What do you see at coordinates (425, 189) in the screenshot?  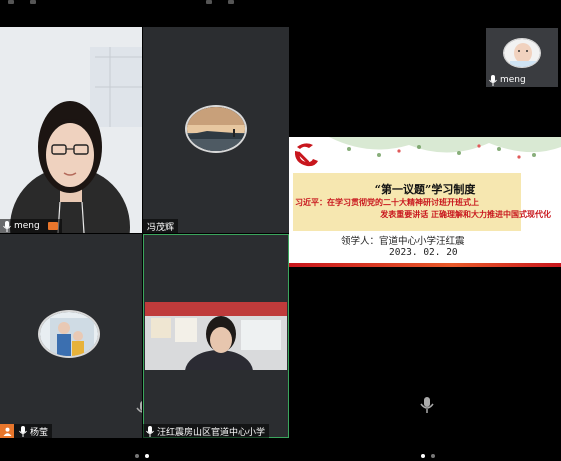 I see `slide-title: “第一议题”学习制度` at bounding box center [425, 189].